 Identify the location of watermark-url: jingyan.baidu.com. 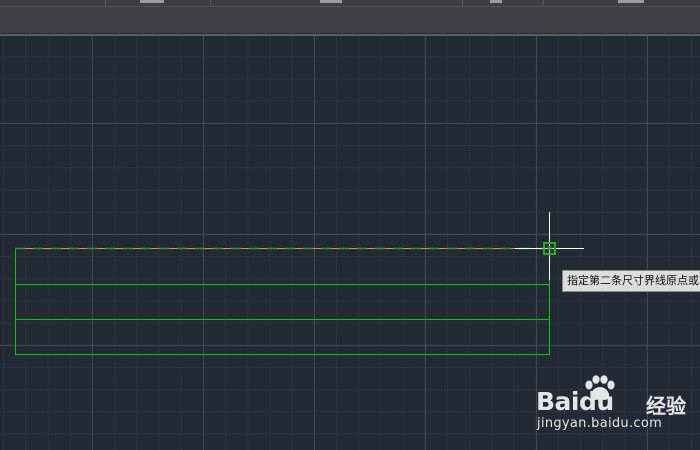
(600, 423).